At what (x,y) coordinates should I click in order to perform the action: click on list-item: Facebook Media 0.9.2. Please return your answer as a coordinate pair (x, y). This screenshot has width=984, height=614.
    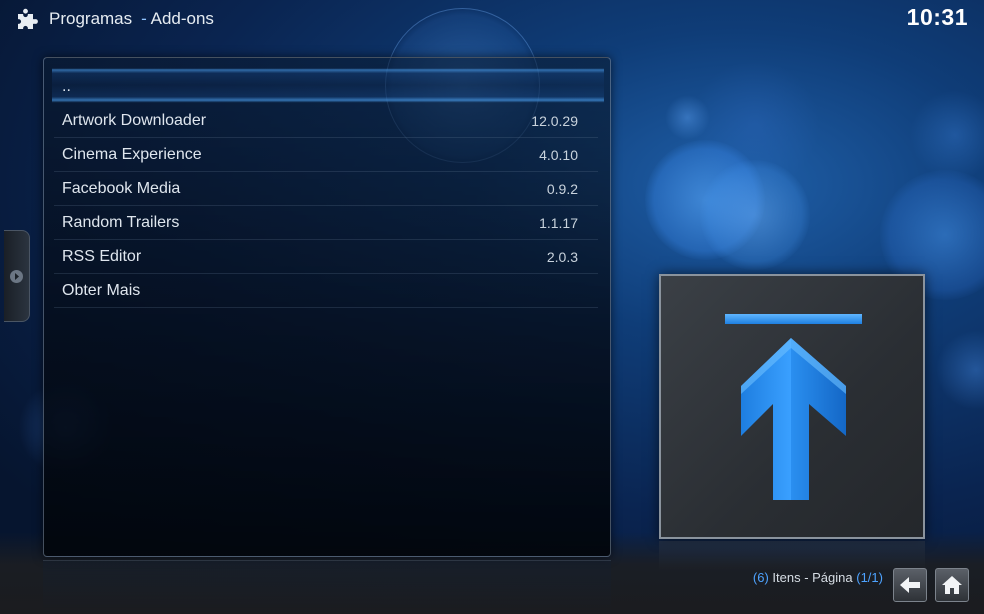
    Looking at the image, I should click on (326, 189).